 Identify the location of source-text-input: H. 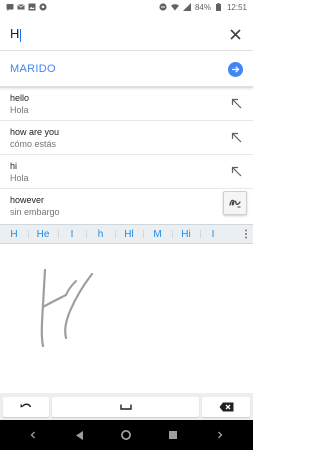
(16, 34).